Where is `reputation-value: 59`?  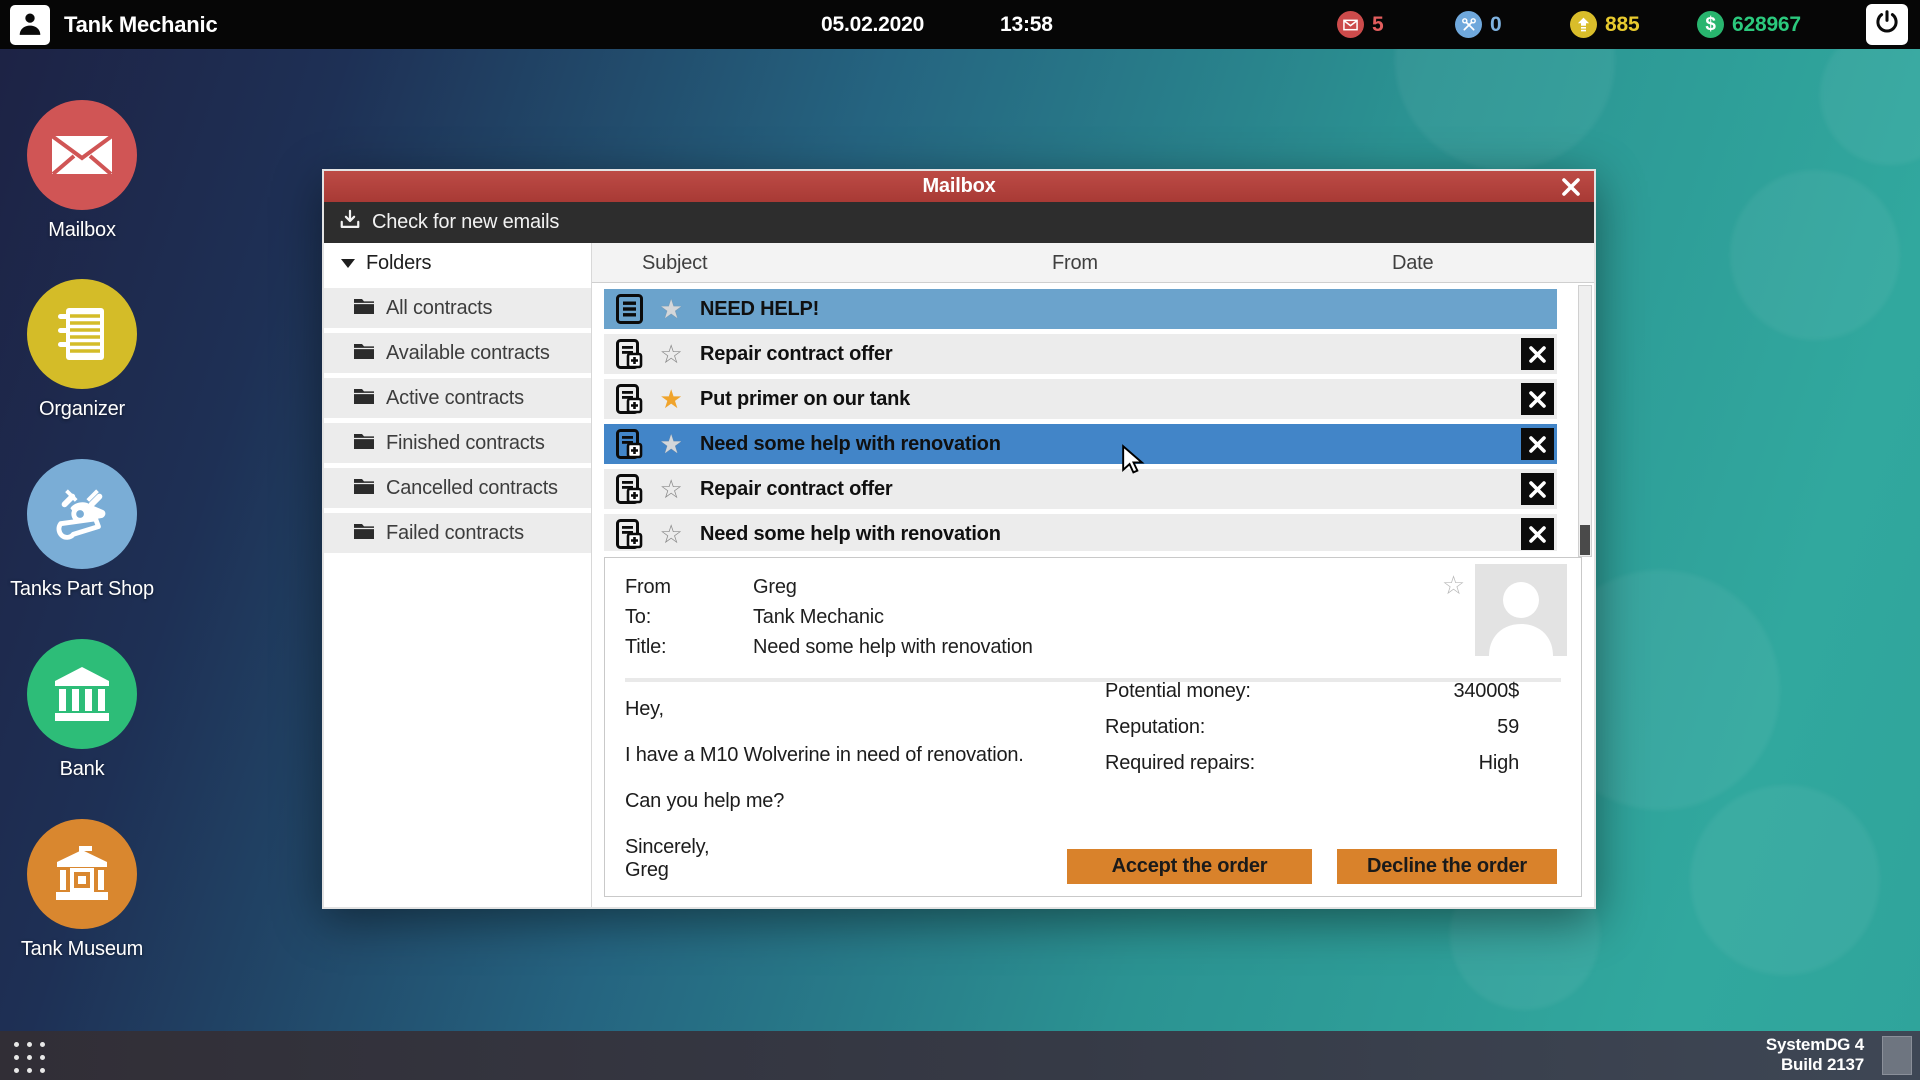 reputation-value: 59 is located at coordinates (1508, 727).